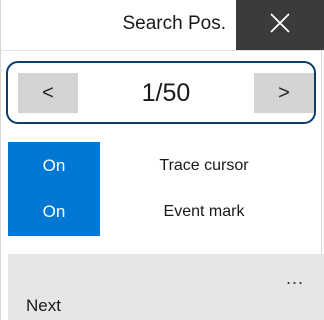  I want to click on close-icon, so click(280, 25).